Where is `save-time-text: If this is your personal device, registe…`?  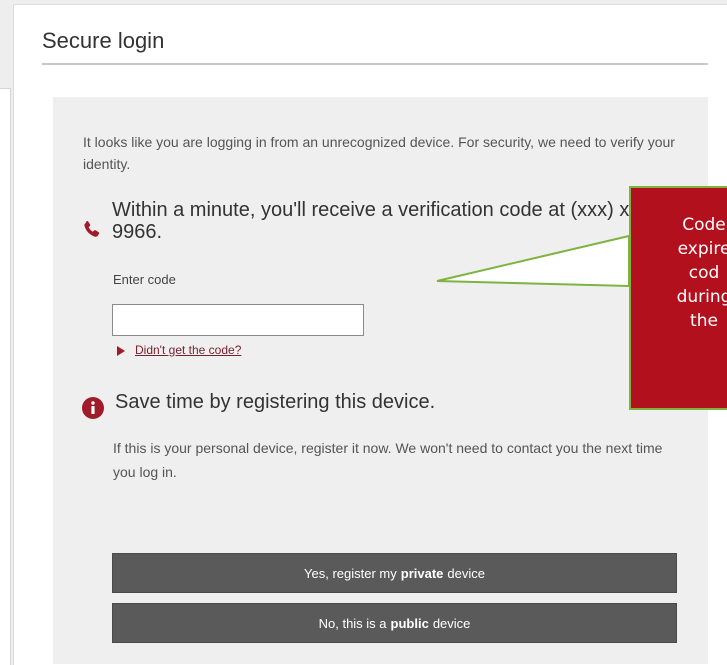 save-time-text: If this is your personal device, registe… is located at coordinates (388, 460).